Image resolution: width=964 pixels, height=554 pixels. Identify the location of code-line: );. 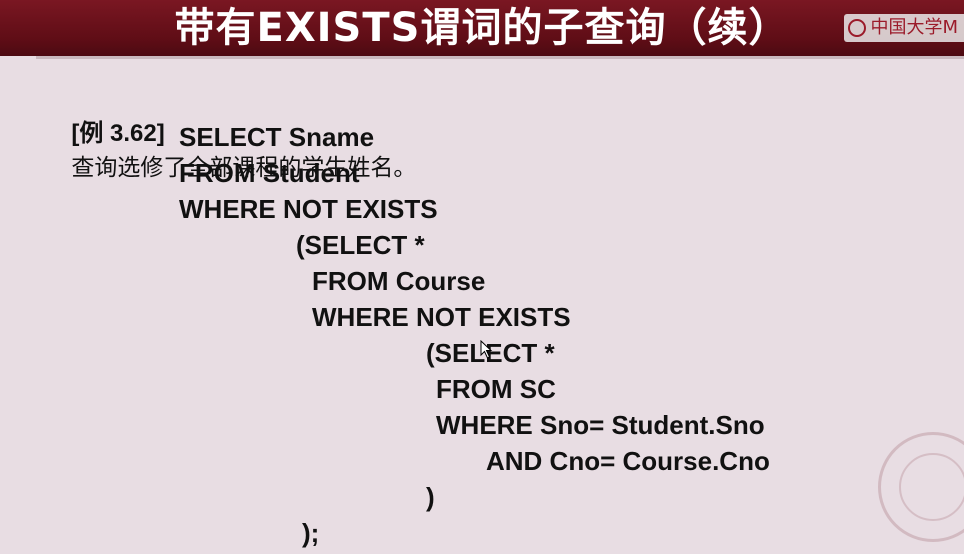
(311, 533).